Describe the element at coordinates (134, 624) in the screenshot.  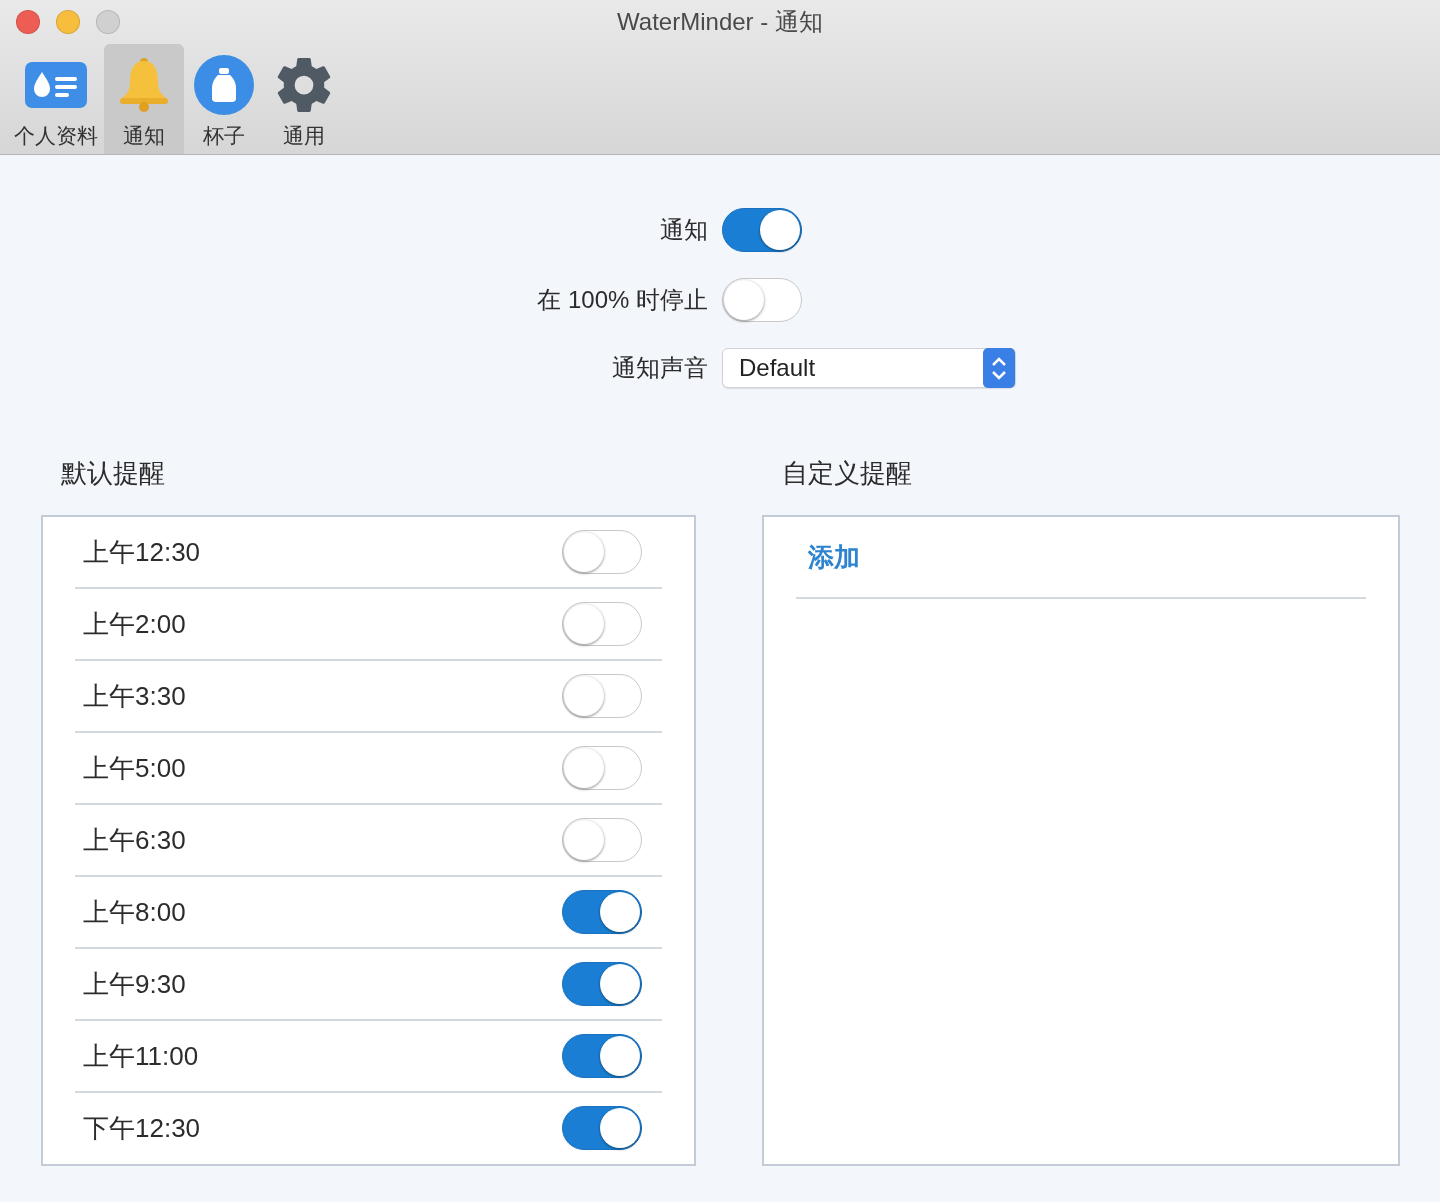
I see `reminder-time: 上午2:00` at that location.